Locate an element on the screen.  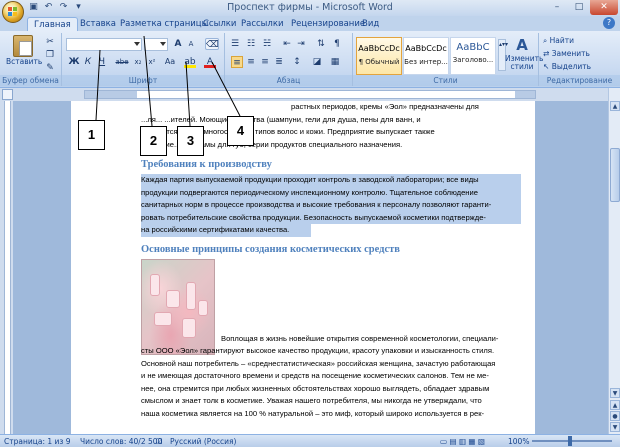
tab-references: Ссылки is located at coordinates (219, 24).